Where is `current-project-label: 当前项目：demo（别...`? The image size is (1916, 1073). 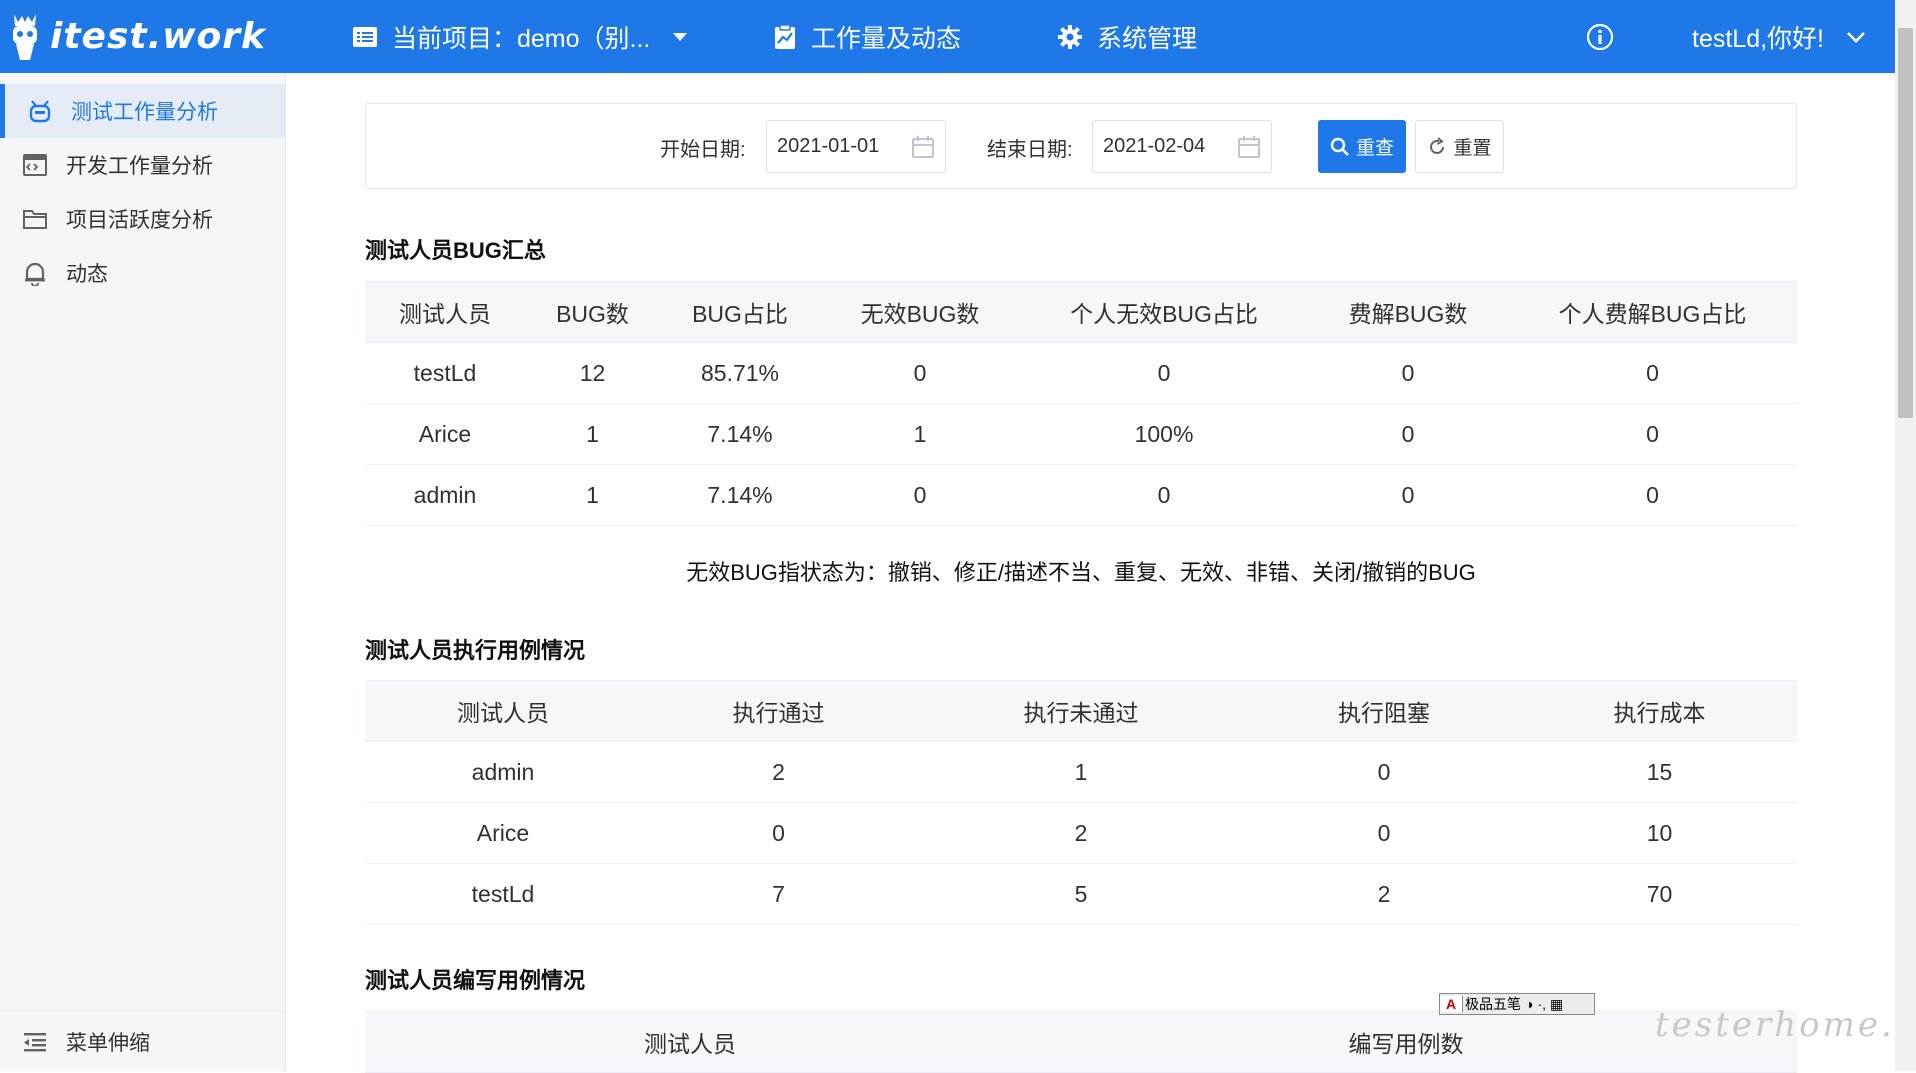 current-project-label: 当前项目：demo（别... is located at coordinates (521, 38).